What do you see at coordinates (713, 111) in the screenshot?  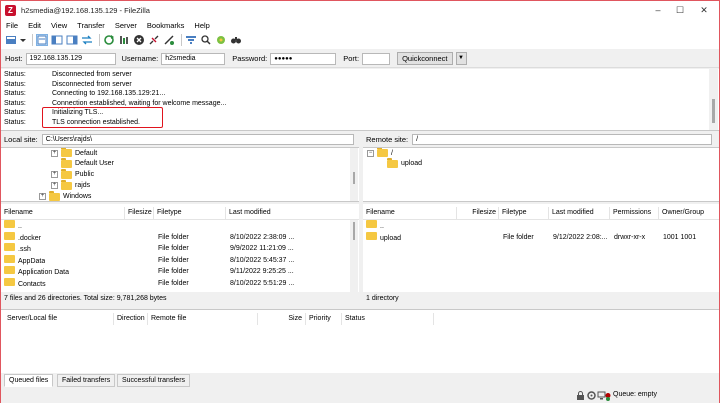 I see `log-scrollbar-thumb` at bounding box center [713, 111].